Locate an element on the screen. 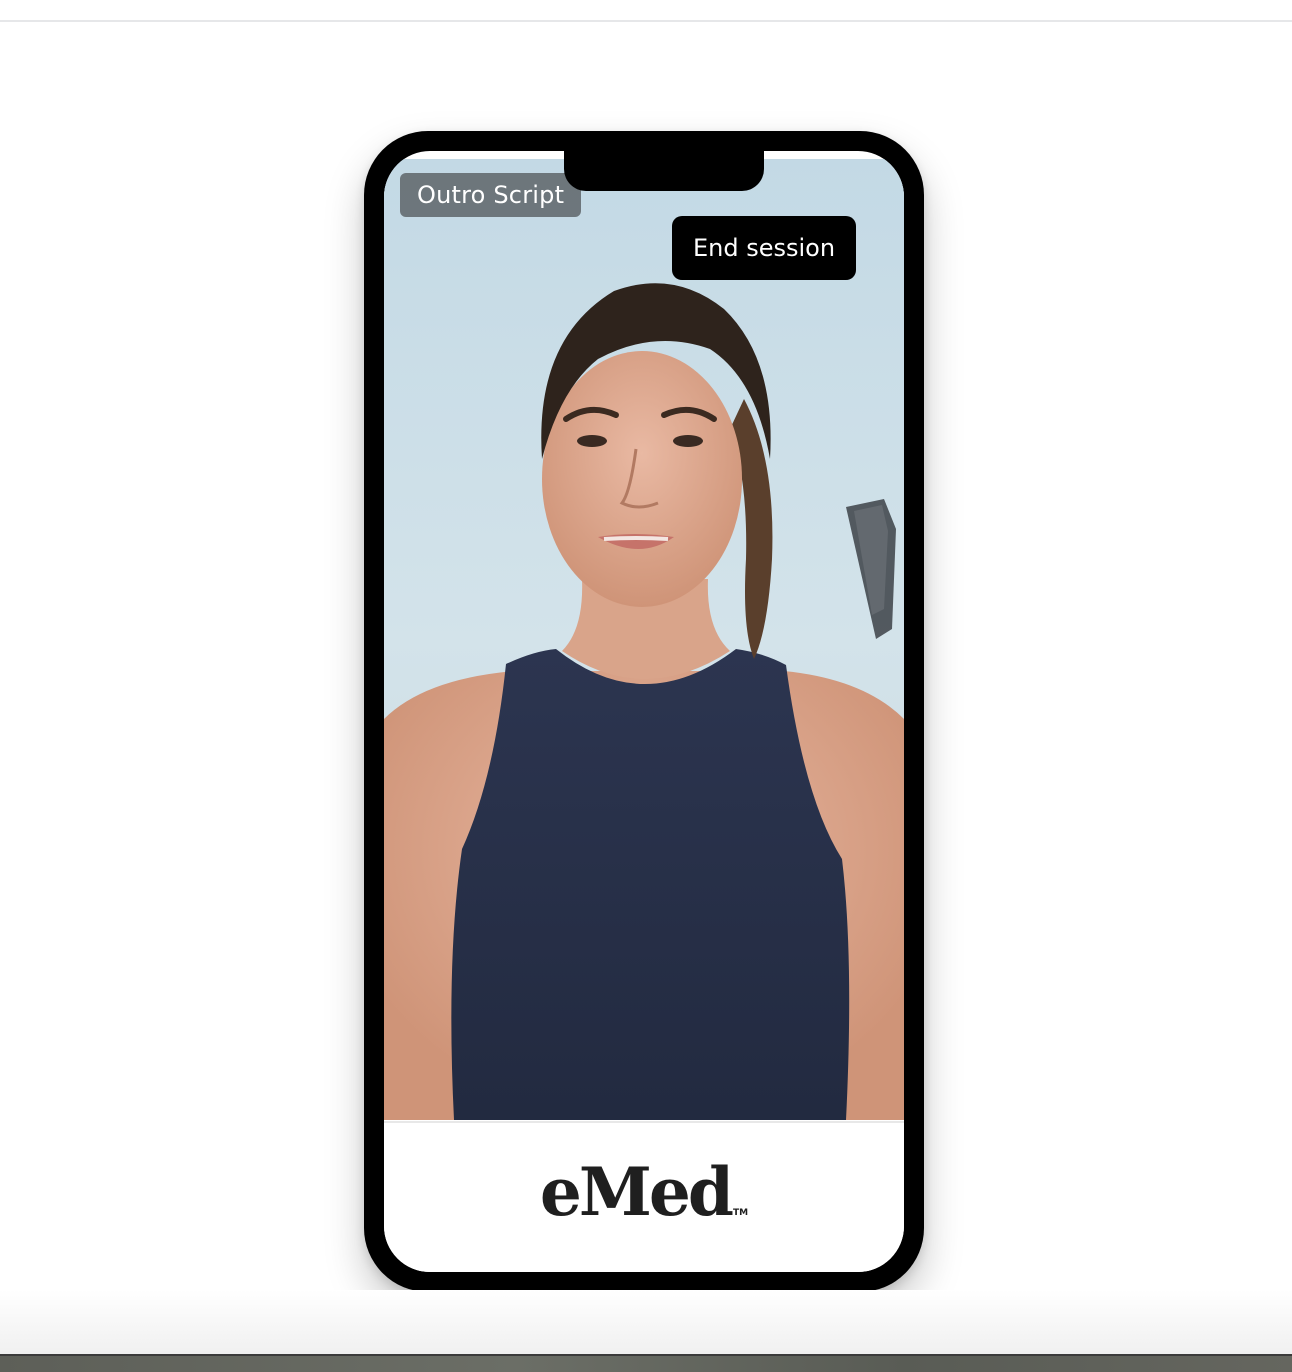 The image size is (1292, 1372). phone-notch is located at coordinates (664, 171).